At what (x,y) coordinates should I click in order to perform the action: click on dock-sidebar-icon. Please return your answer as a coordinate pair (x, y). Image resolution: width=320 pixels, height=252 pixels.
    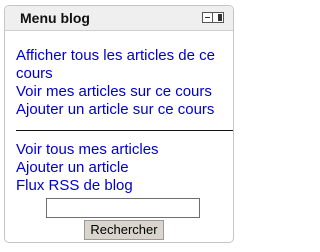
    Looking at the image, I should click on (218, 17).